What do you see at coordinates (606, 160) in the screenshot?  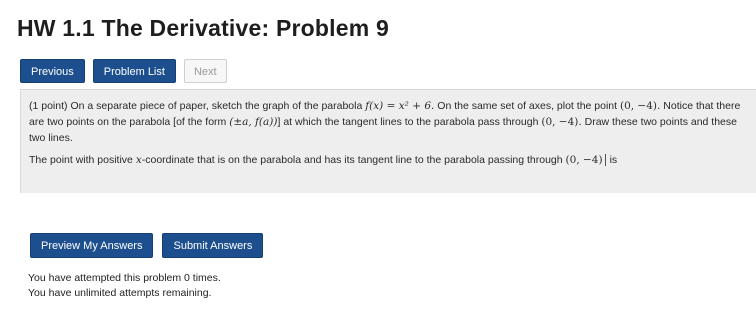 I see `answer-input` at bounding box center [606, 160].